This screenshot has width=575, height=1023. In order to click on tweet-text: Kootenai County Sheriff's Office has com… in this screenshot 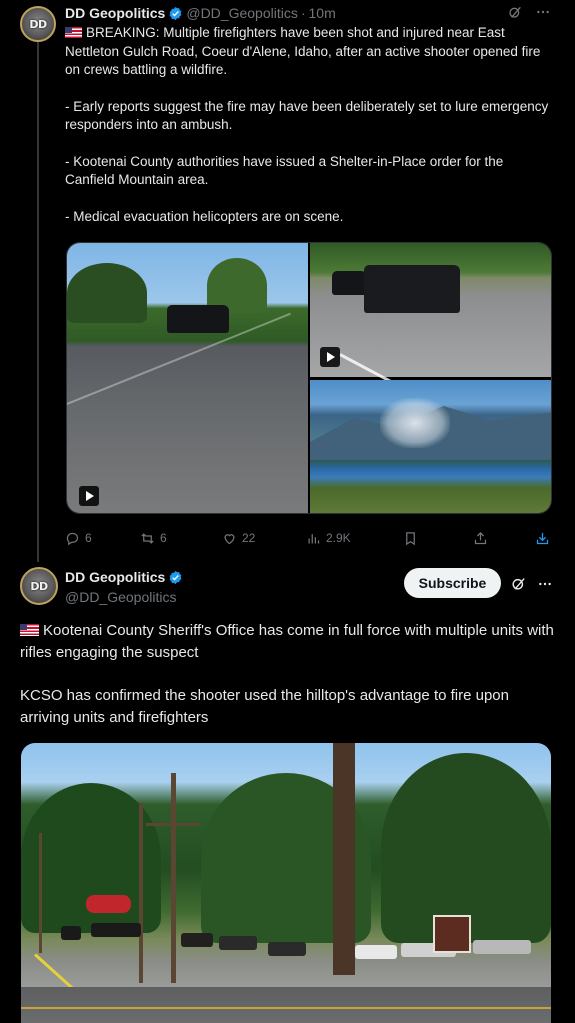, I will do `click(290, 685)`.